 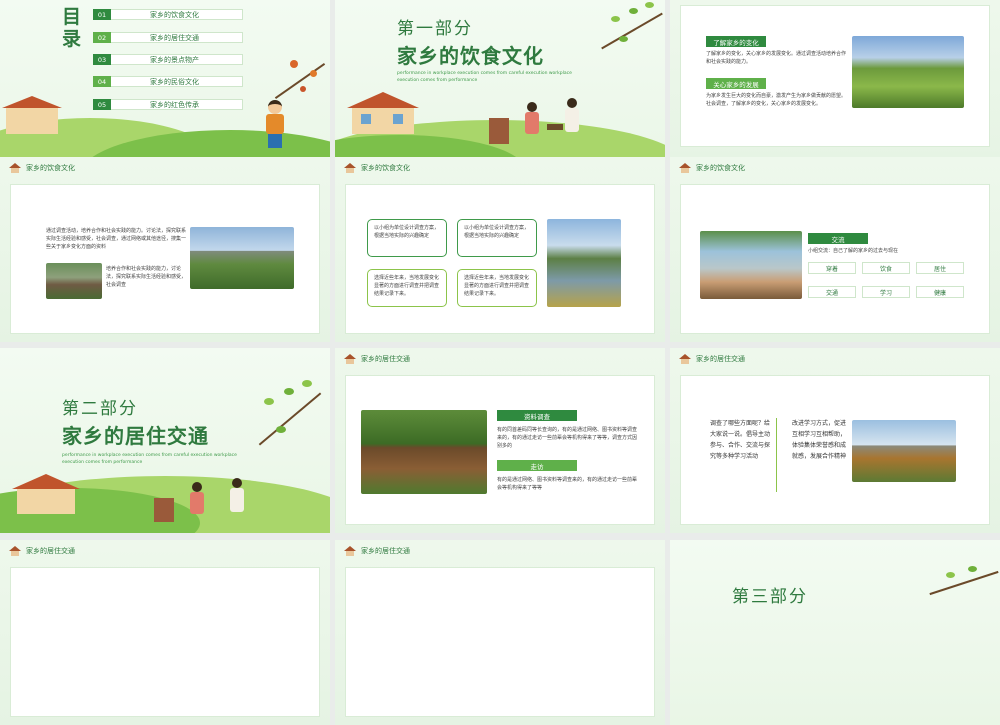 What do you see at coordinates (940, 292) in the screenshot?
I see `tag-health: 健康` at bounding box center [940, 292].